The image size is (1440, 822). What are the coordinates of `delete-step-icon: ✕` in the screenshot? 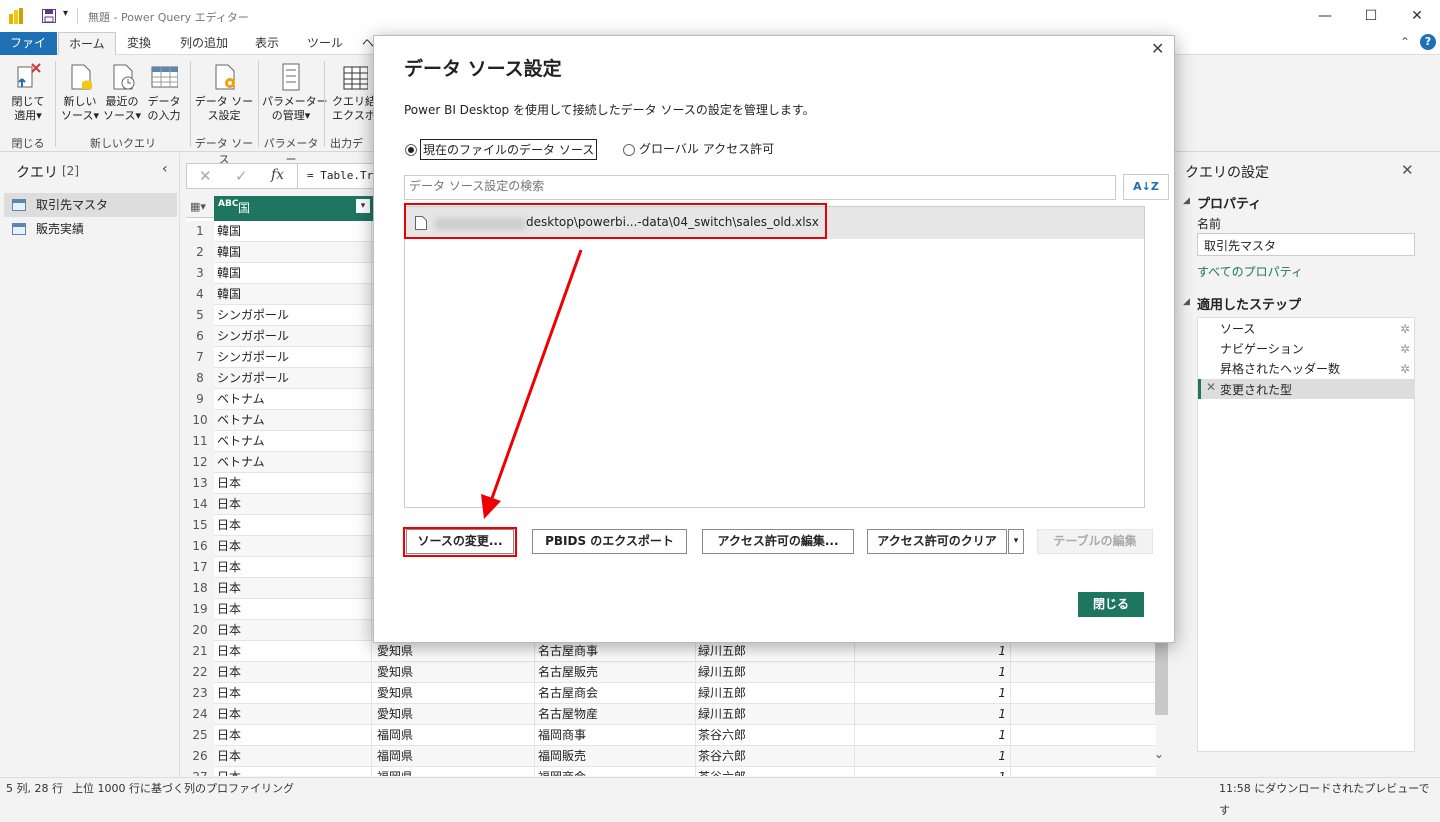 It's located at (1211, 387).